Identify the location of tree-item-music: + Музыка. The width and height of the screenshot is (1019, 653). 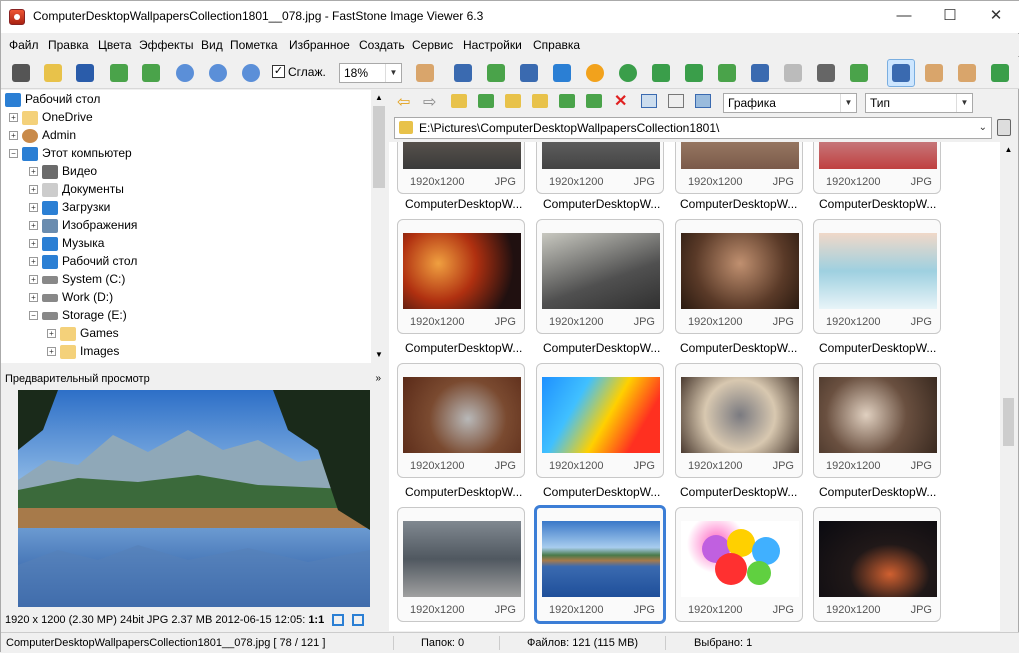
(66, 243).